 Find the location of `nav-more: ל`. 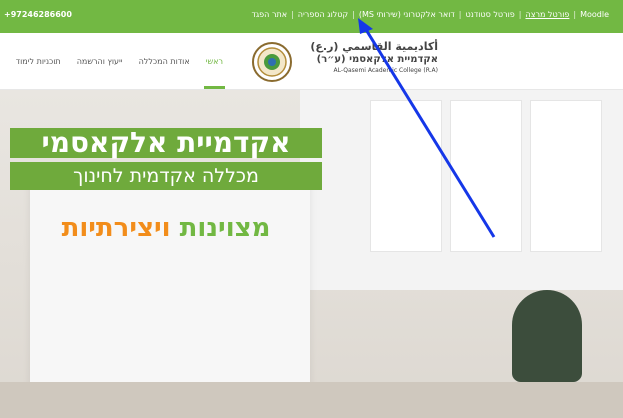

nav-more: ל is located at coordinates (4, 61).